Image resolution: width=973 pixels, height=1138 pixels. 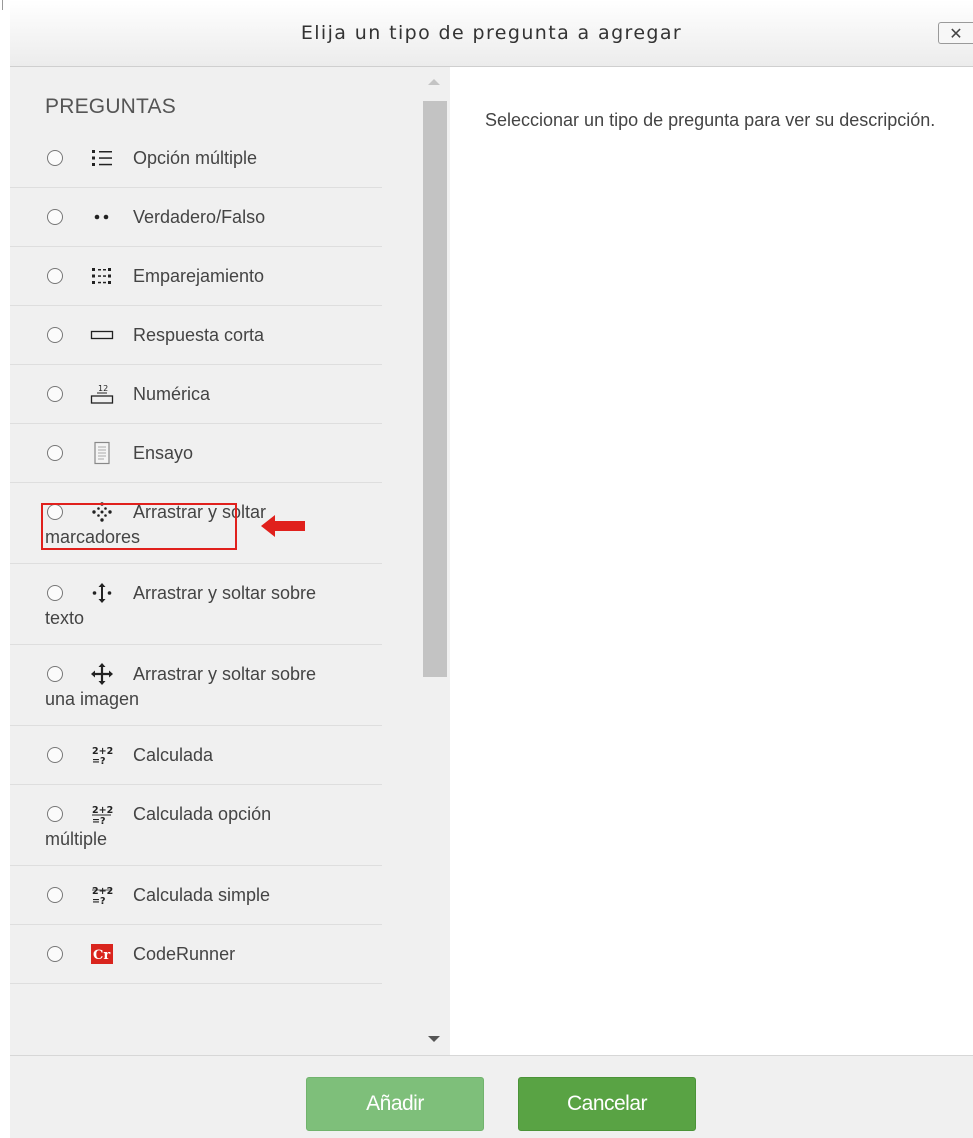 What do you see at coordinates (199, 216) in the screenshot?
I see `option-label: Verdadero/Falso` at bounding box center [199, 216].